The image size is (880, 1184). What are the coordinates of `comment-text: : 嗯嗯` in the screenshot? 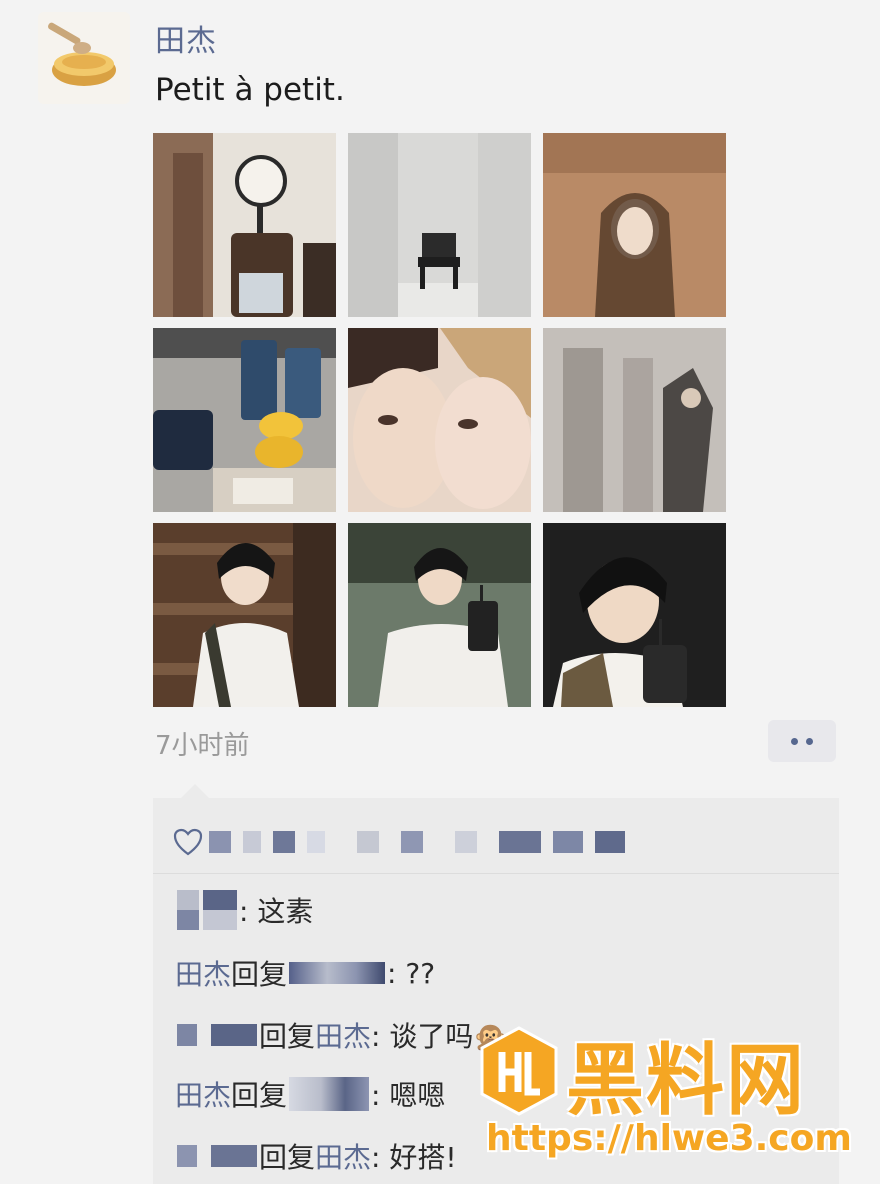 It's located at (408, 1095).